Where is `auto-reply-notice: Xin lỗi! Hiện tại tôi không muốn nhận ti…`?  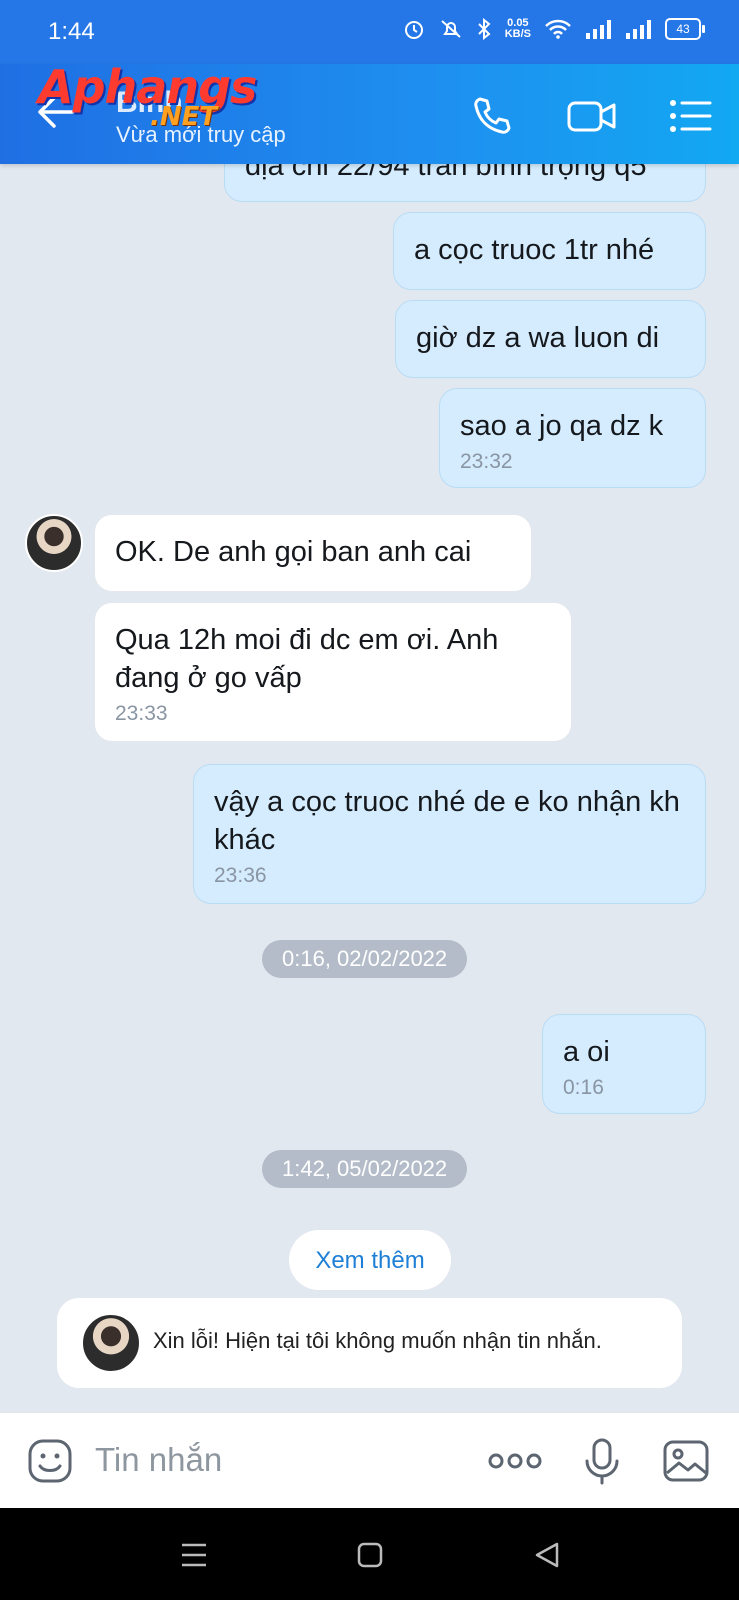
auto-reply-notice: Xin lỗi! Hiện tại tôi không muốn nhận ti… is located at coordinates (369, 1343).